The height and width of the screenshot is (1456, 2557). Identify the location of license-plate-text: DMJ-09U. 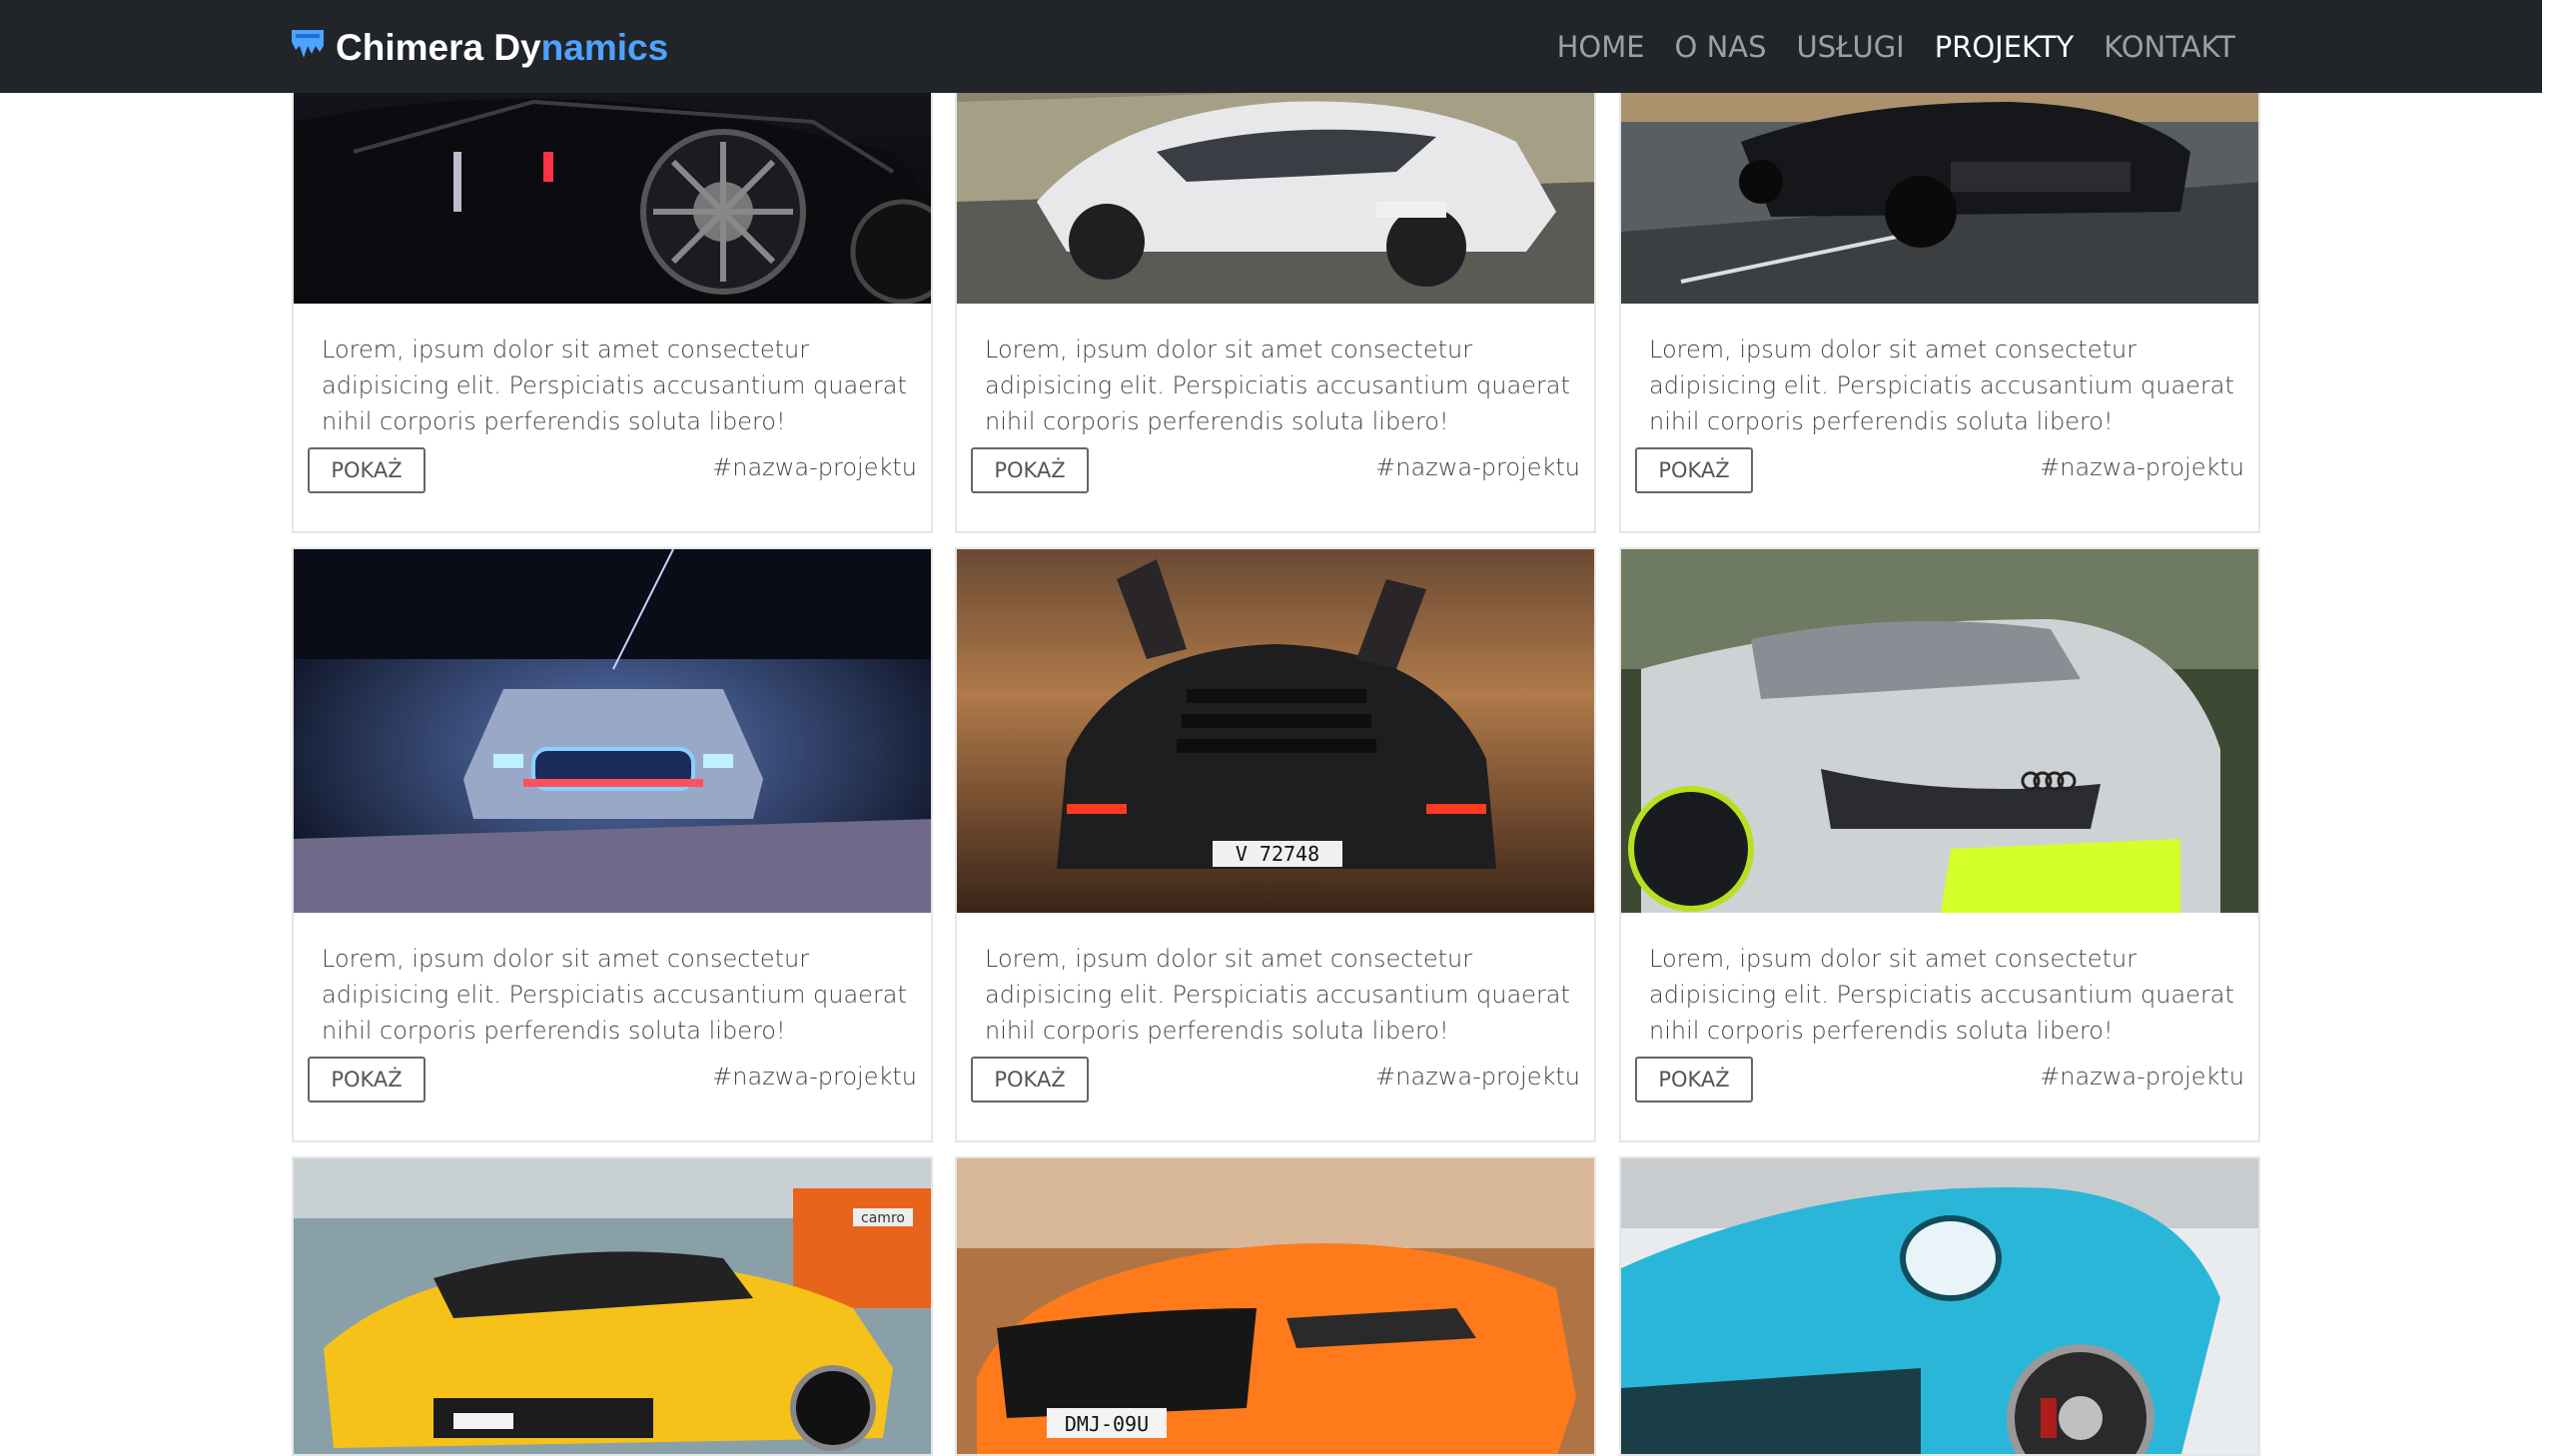
(1107, 1424).